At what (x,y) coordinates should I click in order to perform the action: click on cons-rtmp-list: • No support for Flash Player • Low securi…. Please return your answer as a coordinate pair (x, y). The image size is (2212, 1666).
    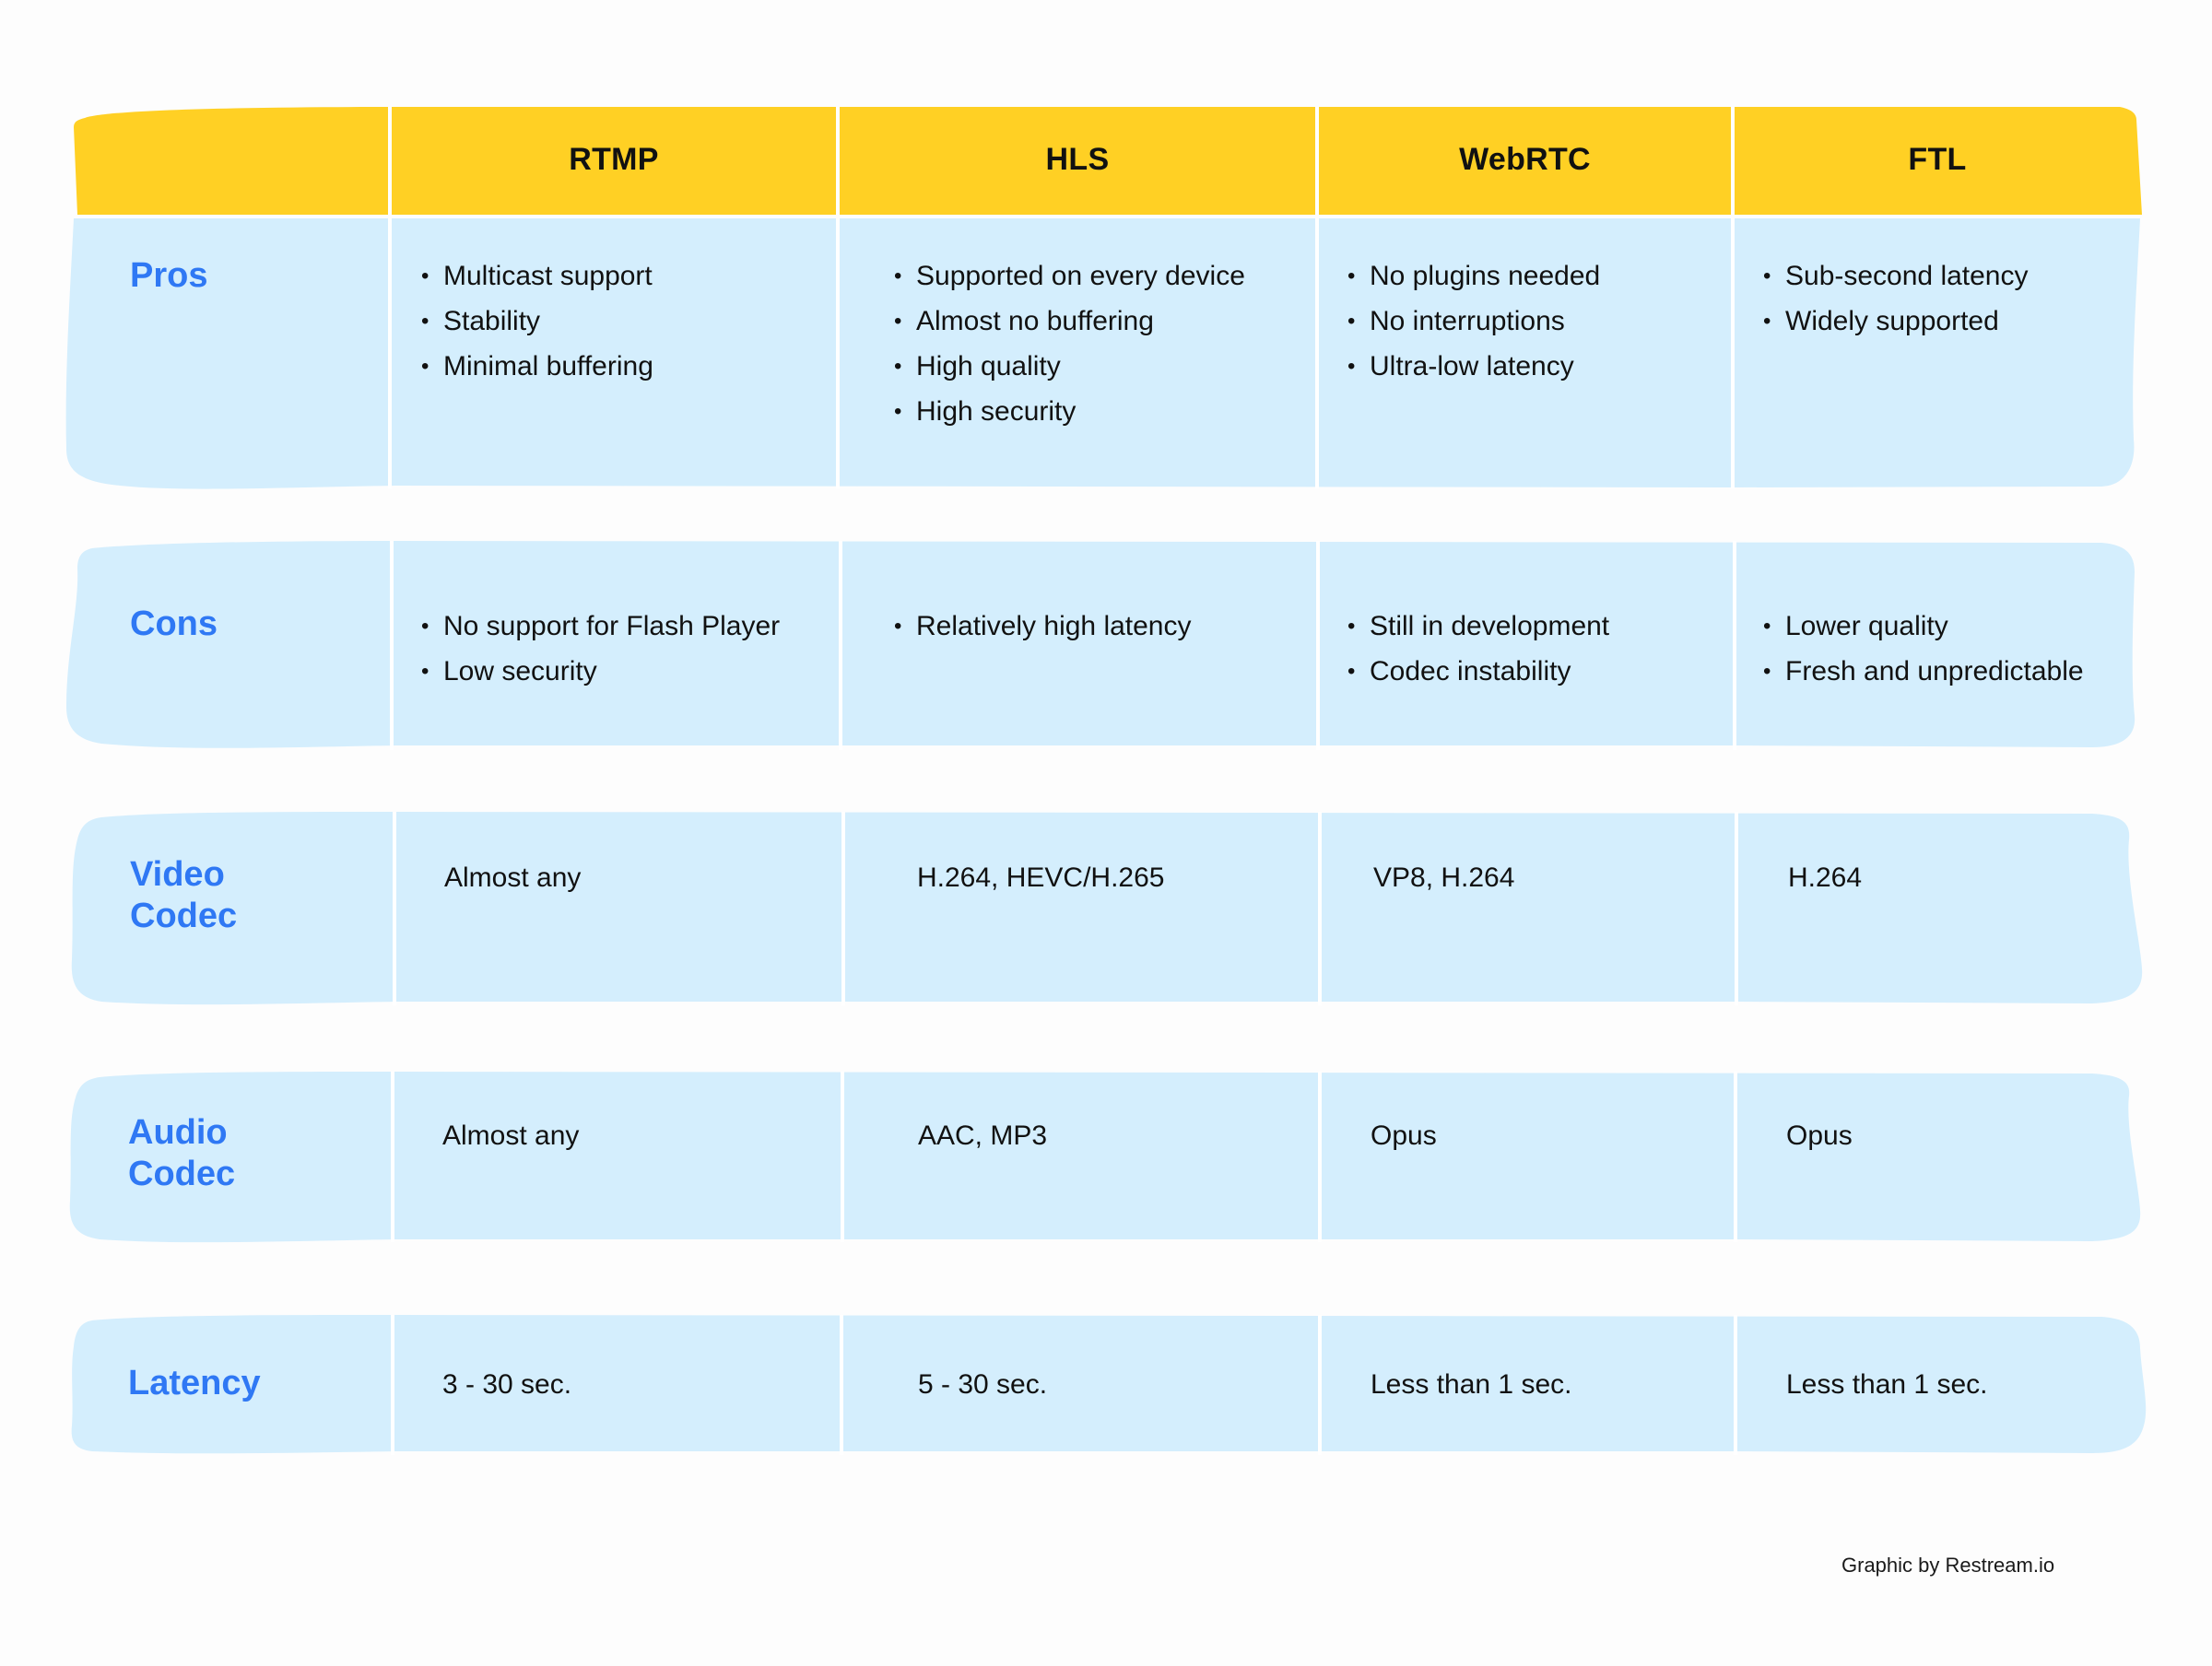
    Looking at the image, I should click on (600, 649).